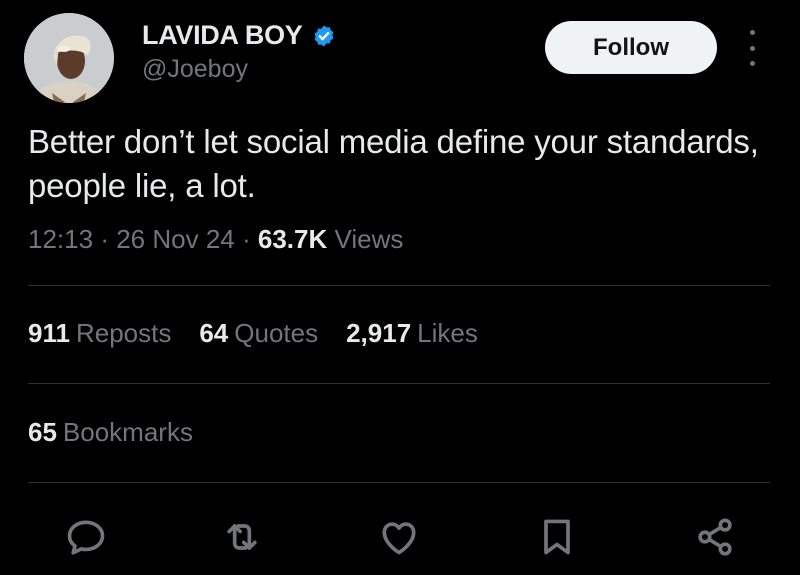 This screenshot has width=800, height=575. What do you see at coordinates (447, 333) in the screenshot?
I see `likes-label: Likes` at bounding box center [447, 333].